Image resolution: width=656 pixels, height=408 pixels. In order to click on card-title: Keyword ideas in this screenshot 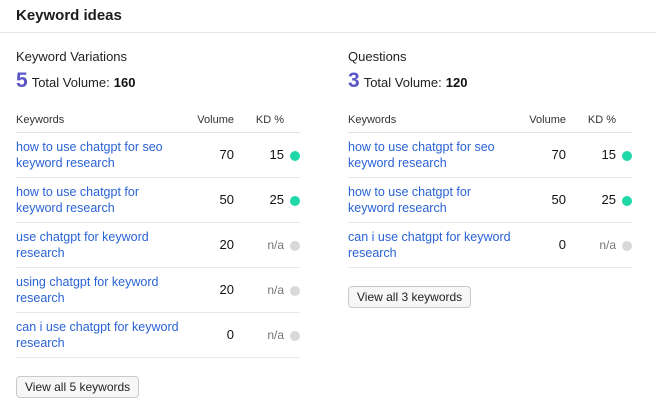, I will do `click(69, 15)`.